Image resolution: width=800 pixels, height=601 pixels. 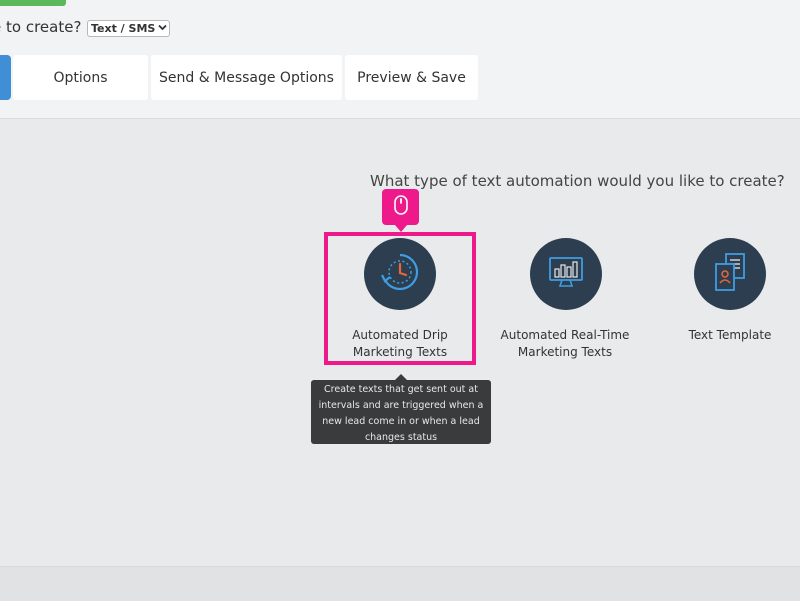 I want to click on type-question: e to create?, so click(x=41, y=27).